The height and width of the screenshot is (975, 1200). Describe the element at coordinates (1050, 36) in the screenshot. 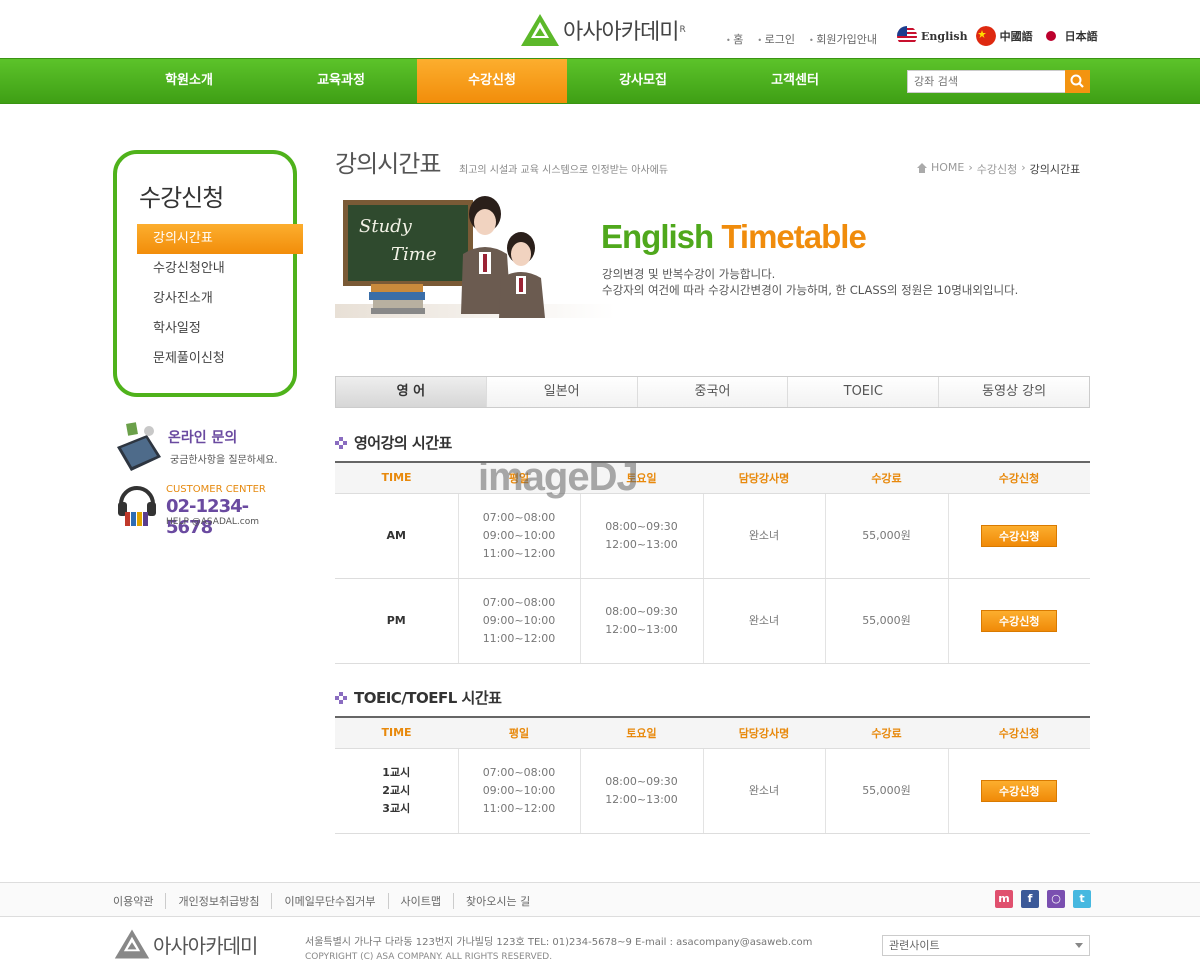

I see `japan-flag-icon` at that location.